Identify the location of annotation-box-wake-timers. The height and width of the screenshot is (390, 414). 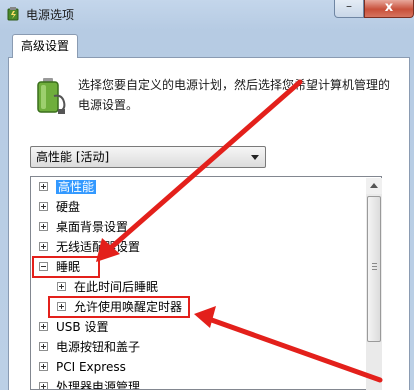
(119, 307).